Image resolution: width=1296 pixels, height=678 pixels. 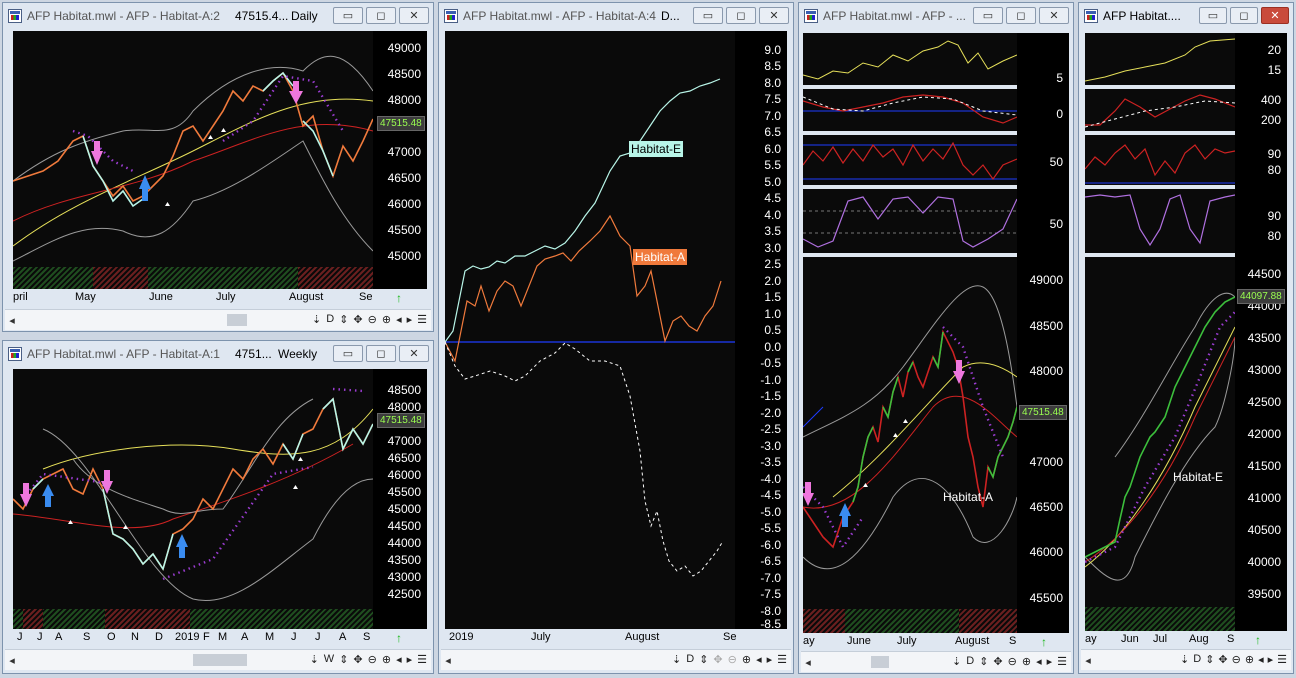 I want to click on date-axis: ay June July August S ↑, so click(x=936, y=642).